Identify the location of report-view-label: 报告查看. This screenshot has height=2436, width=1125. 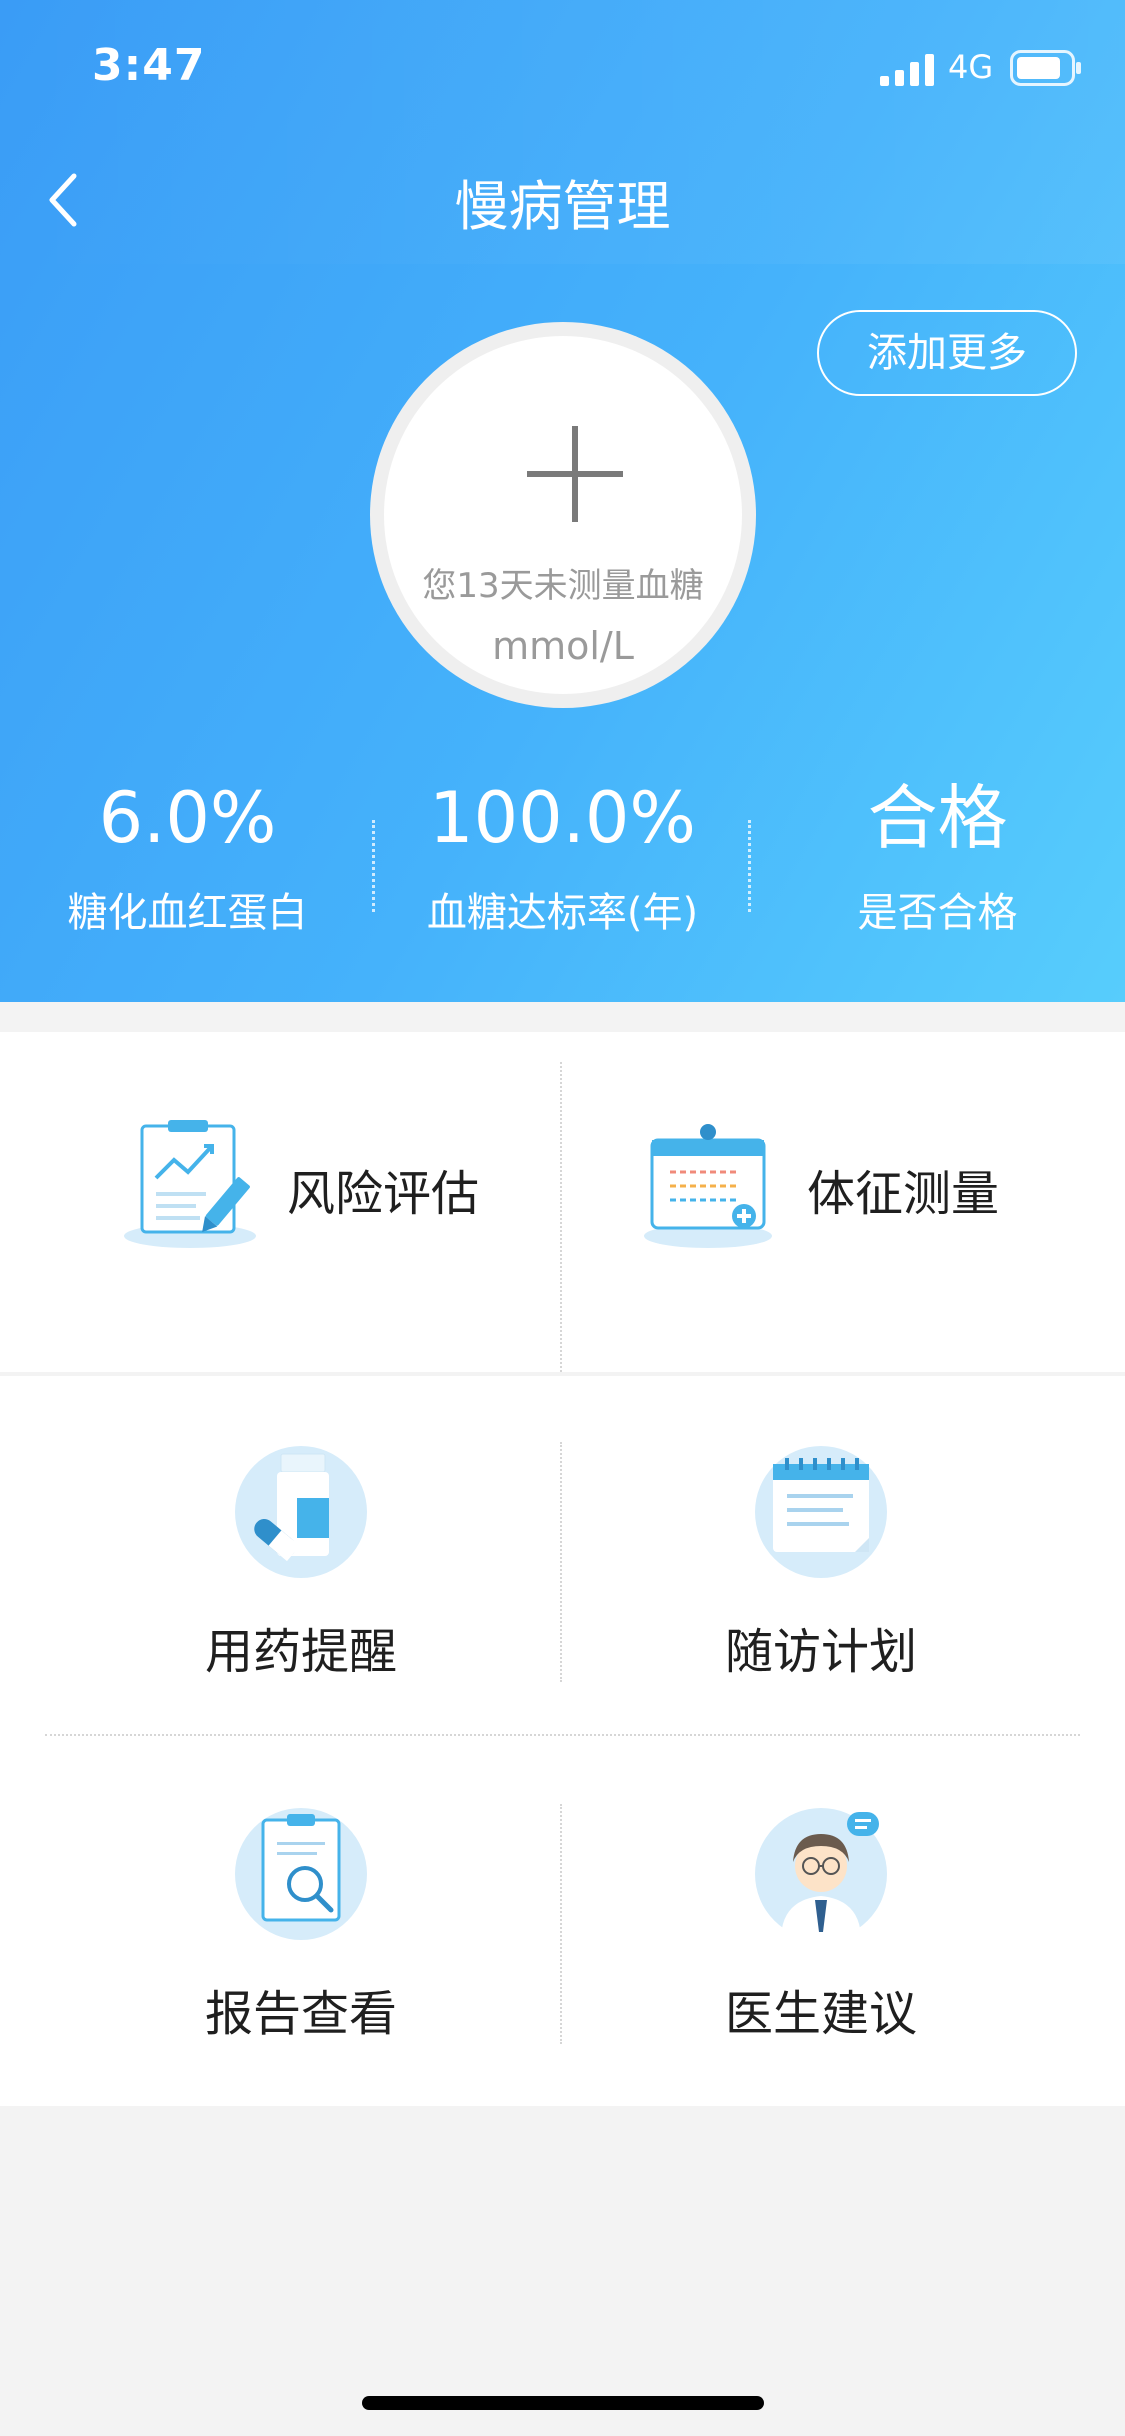
(300, 2014).